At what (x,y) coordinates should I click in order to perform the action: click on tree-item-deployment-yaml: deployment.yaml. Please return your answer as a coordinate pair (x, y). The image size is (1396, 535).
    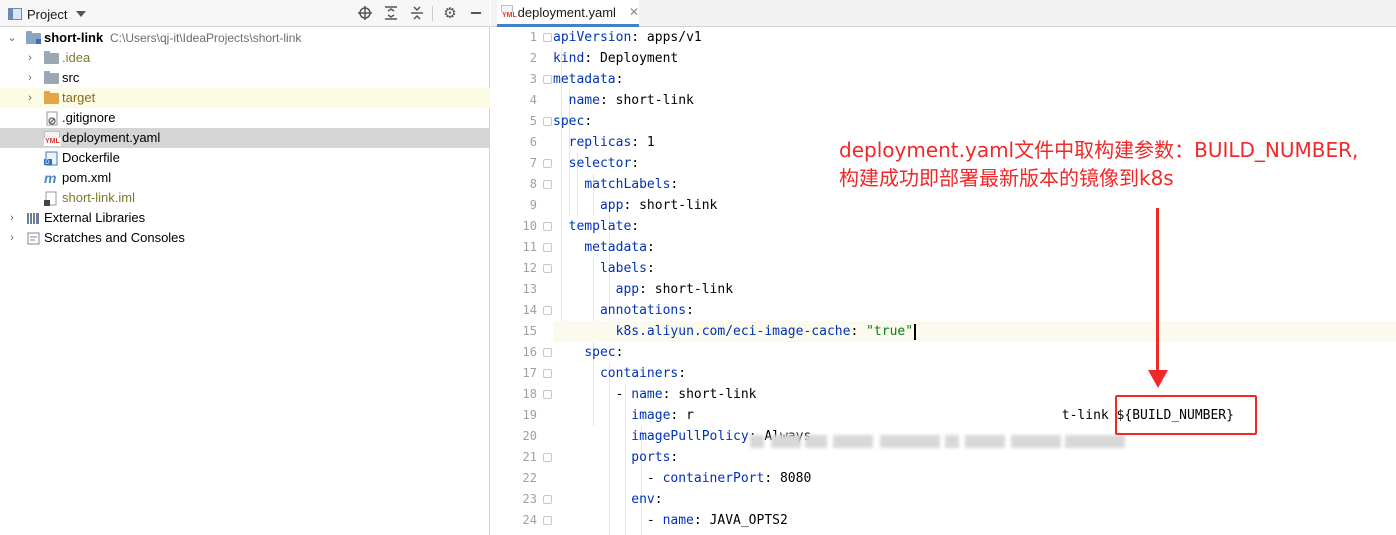
    Looking at the image, I should click on (245, 138).